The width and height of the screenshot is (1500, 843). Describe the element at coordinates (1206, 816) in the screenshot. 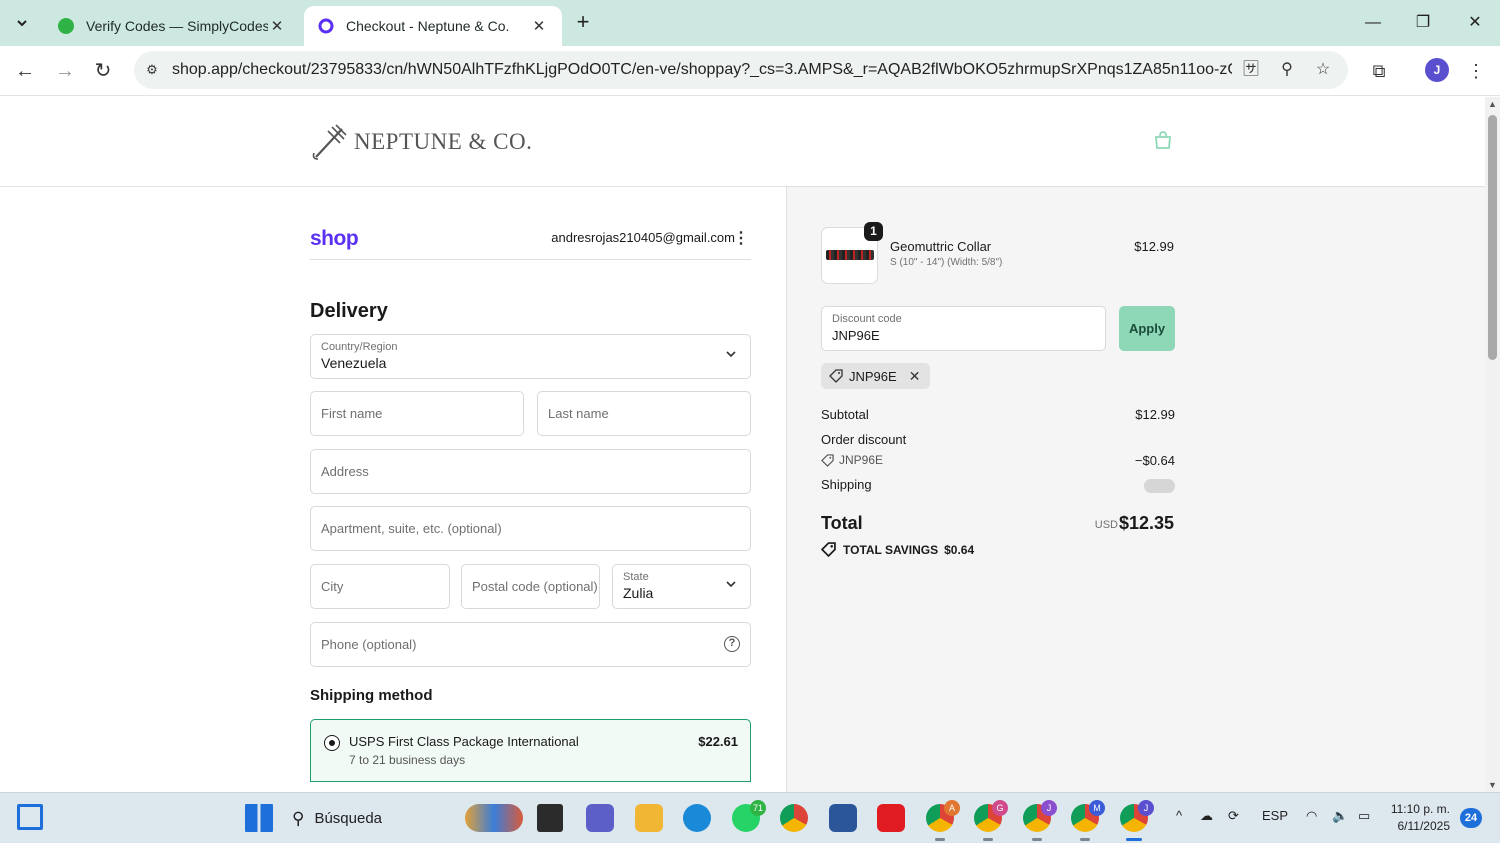

I see `onedrive-icon: ☁` at that location.